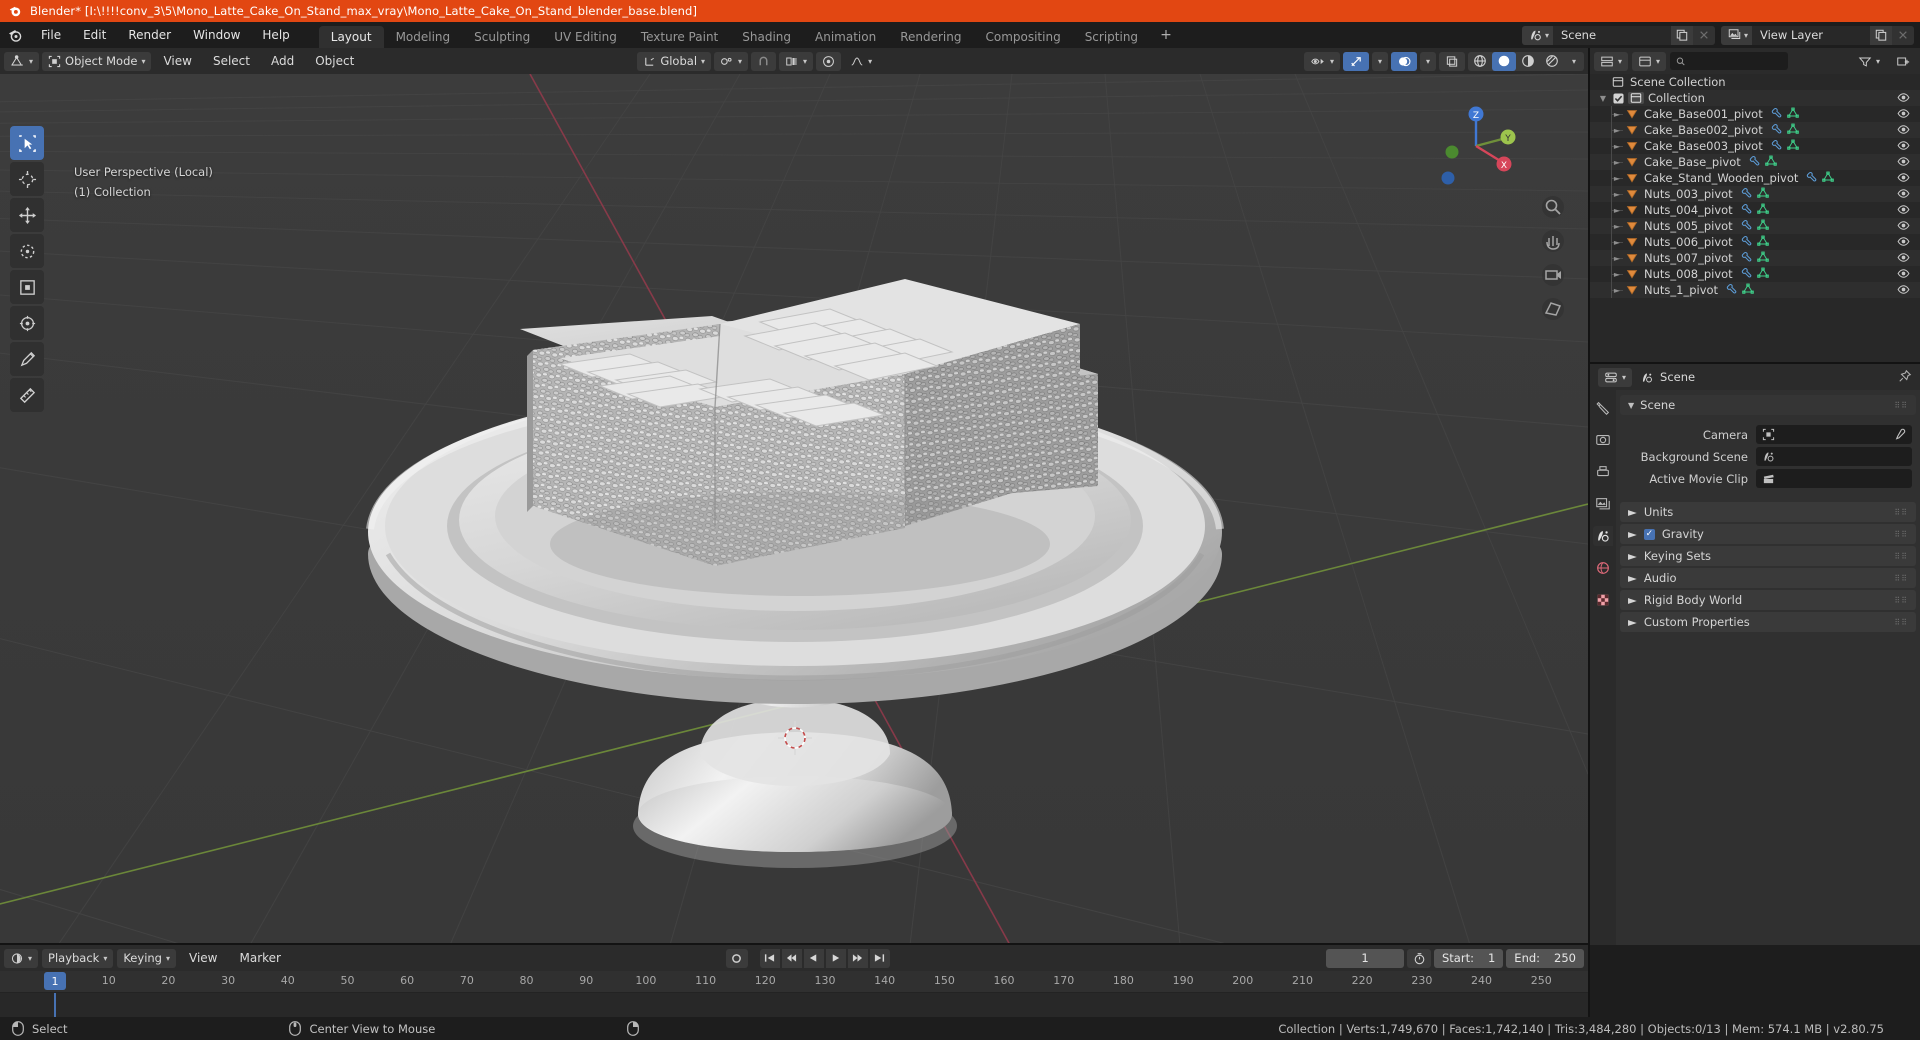 The image size is (1920, 1040). I want to click on interaction-mode-selector: Object Mode ▾, so click(97, 61).